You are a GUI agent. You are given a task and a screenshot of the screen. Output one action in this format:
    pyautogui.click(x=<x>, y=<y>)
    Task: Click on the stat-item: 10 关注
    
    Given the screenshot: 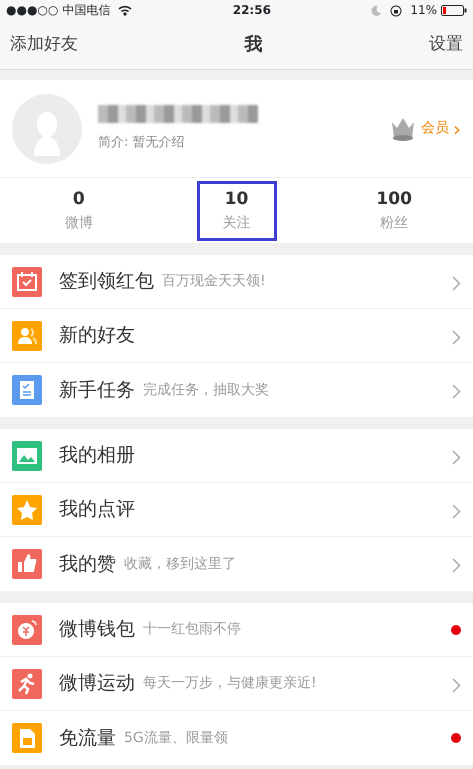 What is the action you would take?
    pyautogui.click(x=236, y=210)
    